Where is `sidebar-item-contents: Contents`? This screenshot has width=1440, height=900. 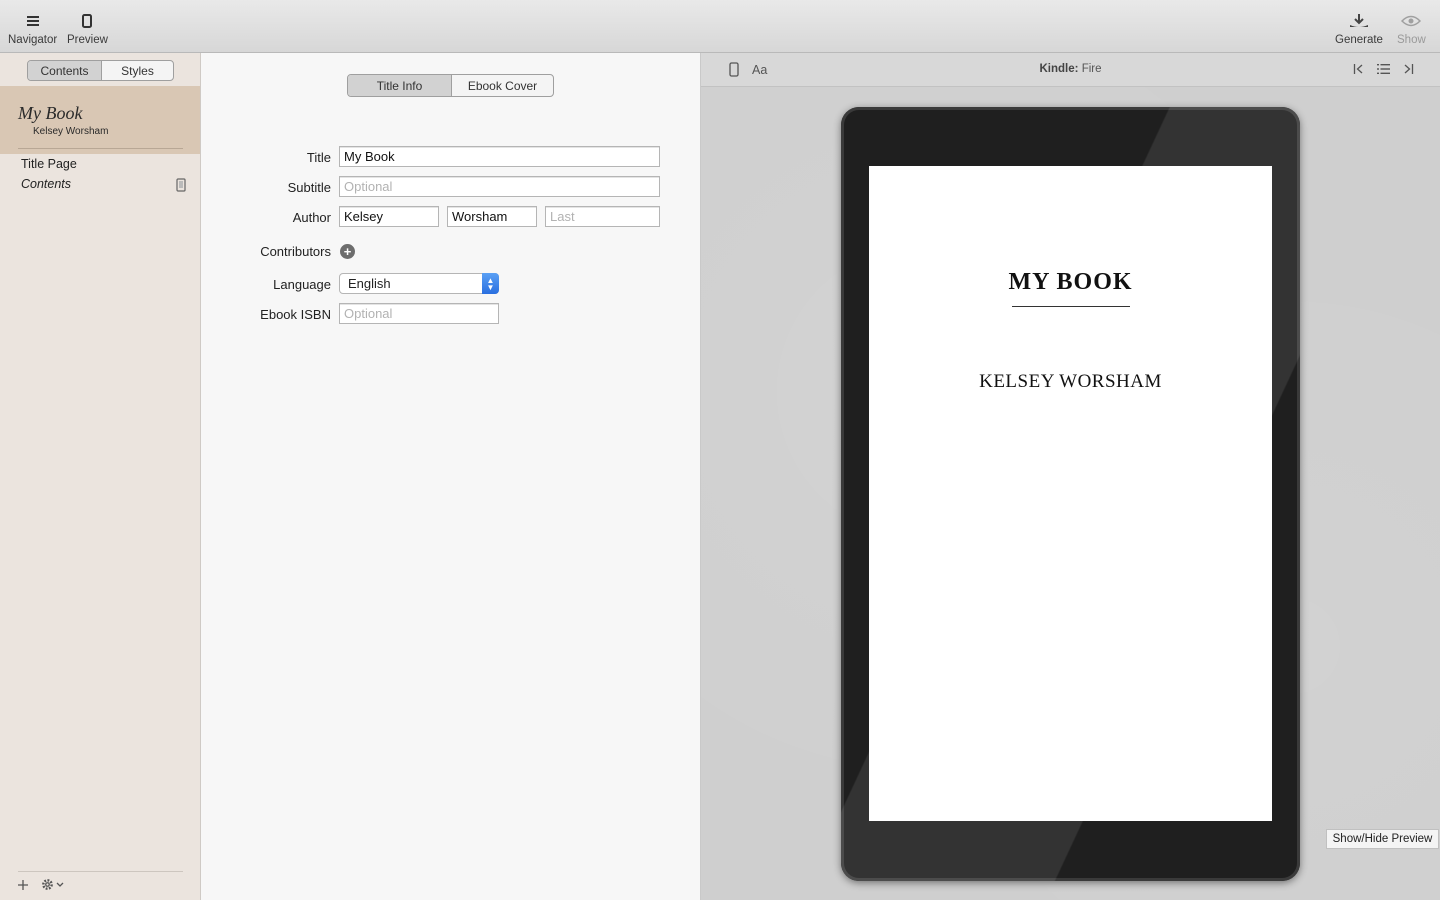 sidebar-item-contents: Contents is located at coordinates (46, 184).